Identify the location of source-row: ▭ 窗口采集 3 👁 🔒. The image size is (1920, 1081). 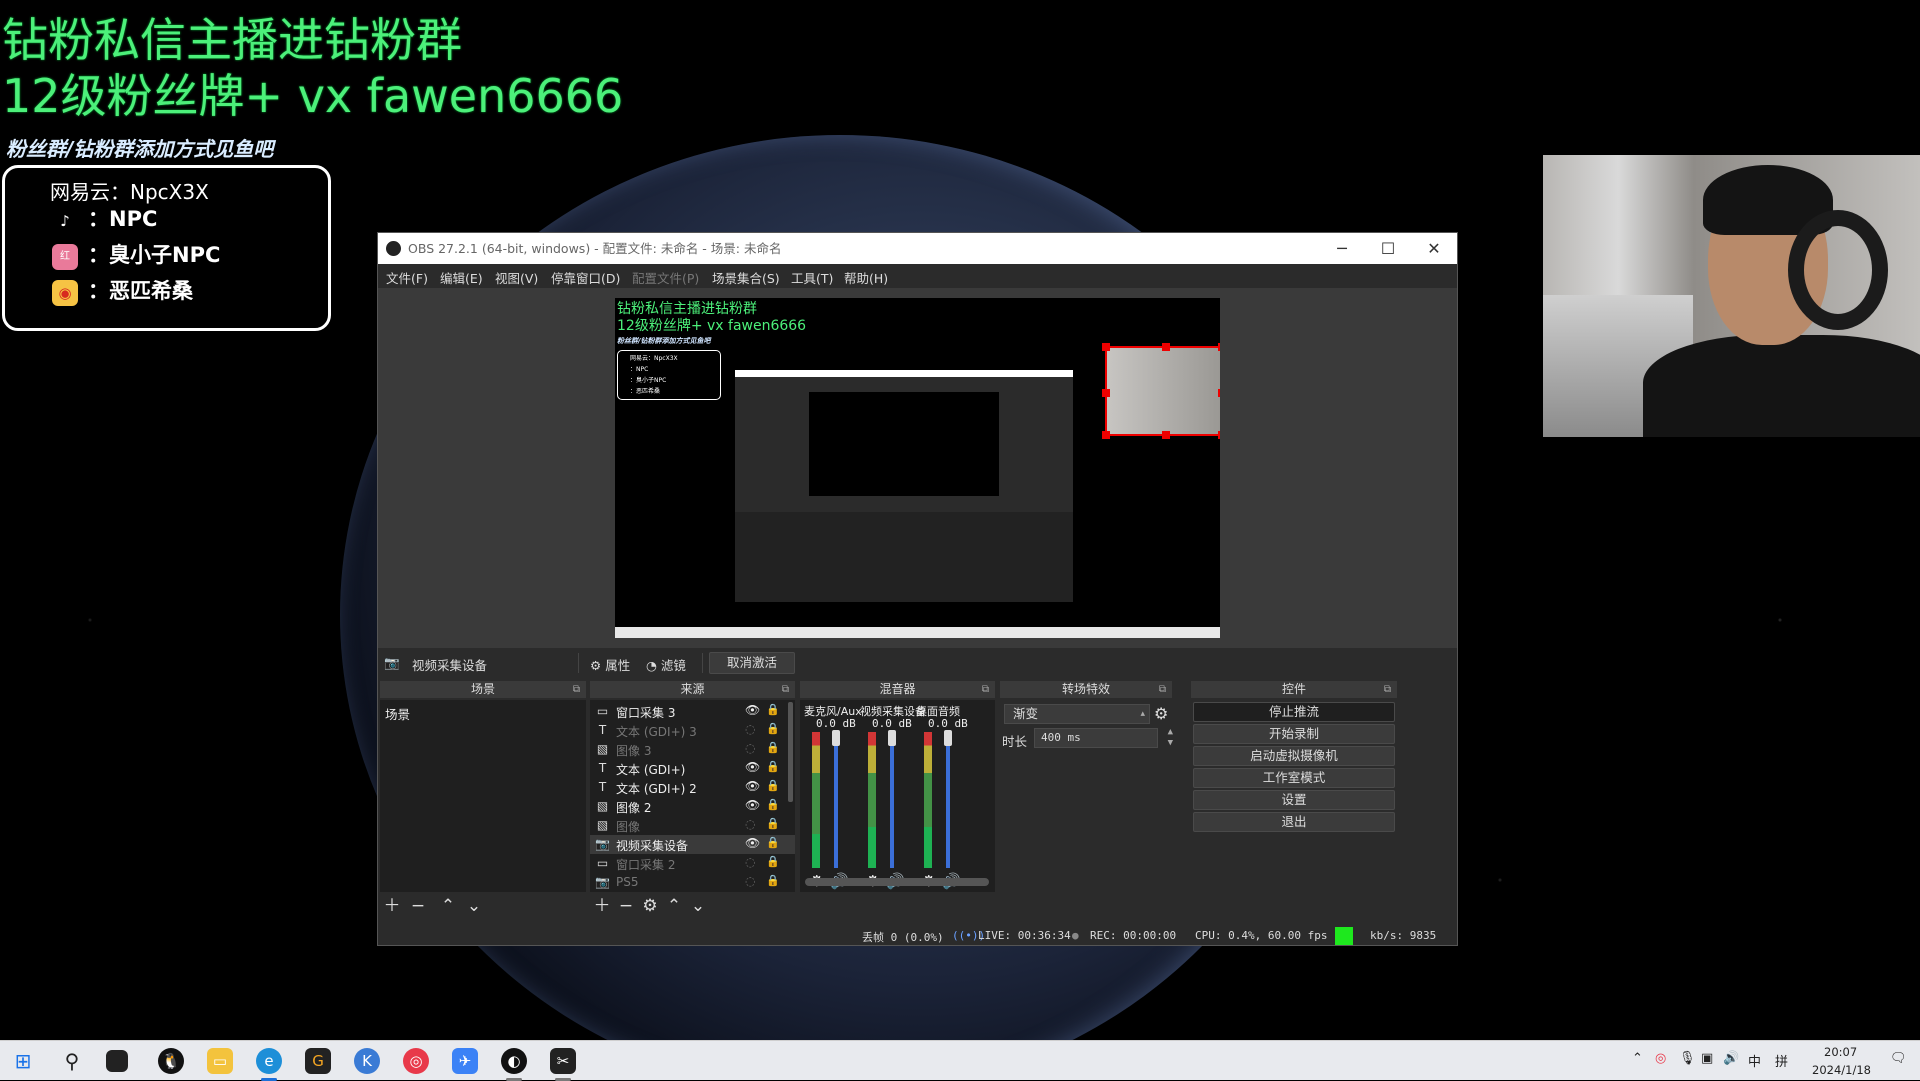
(692, 711).